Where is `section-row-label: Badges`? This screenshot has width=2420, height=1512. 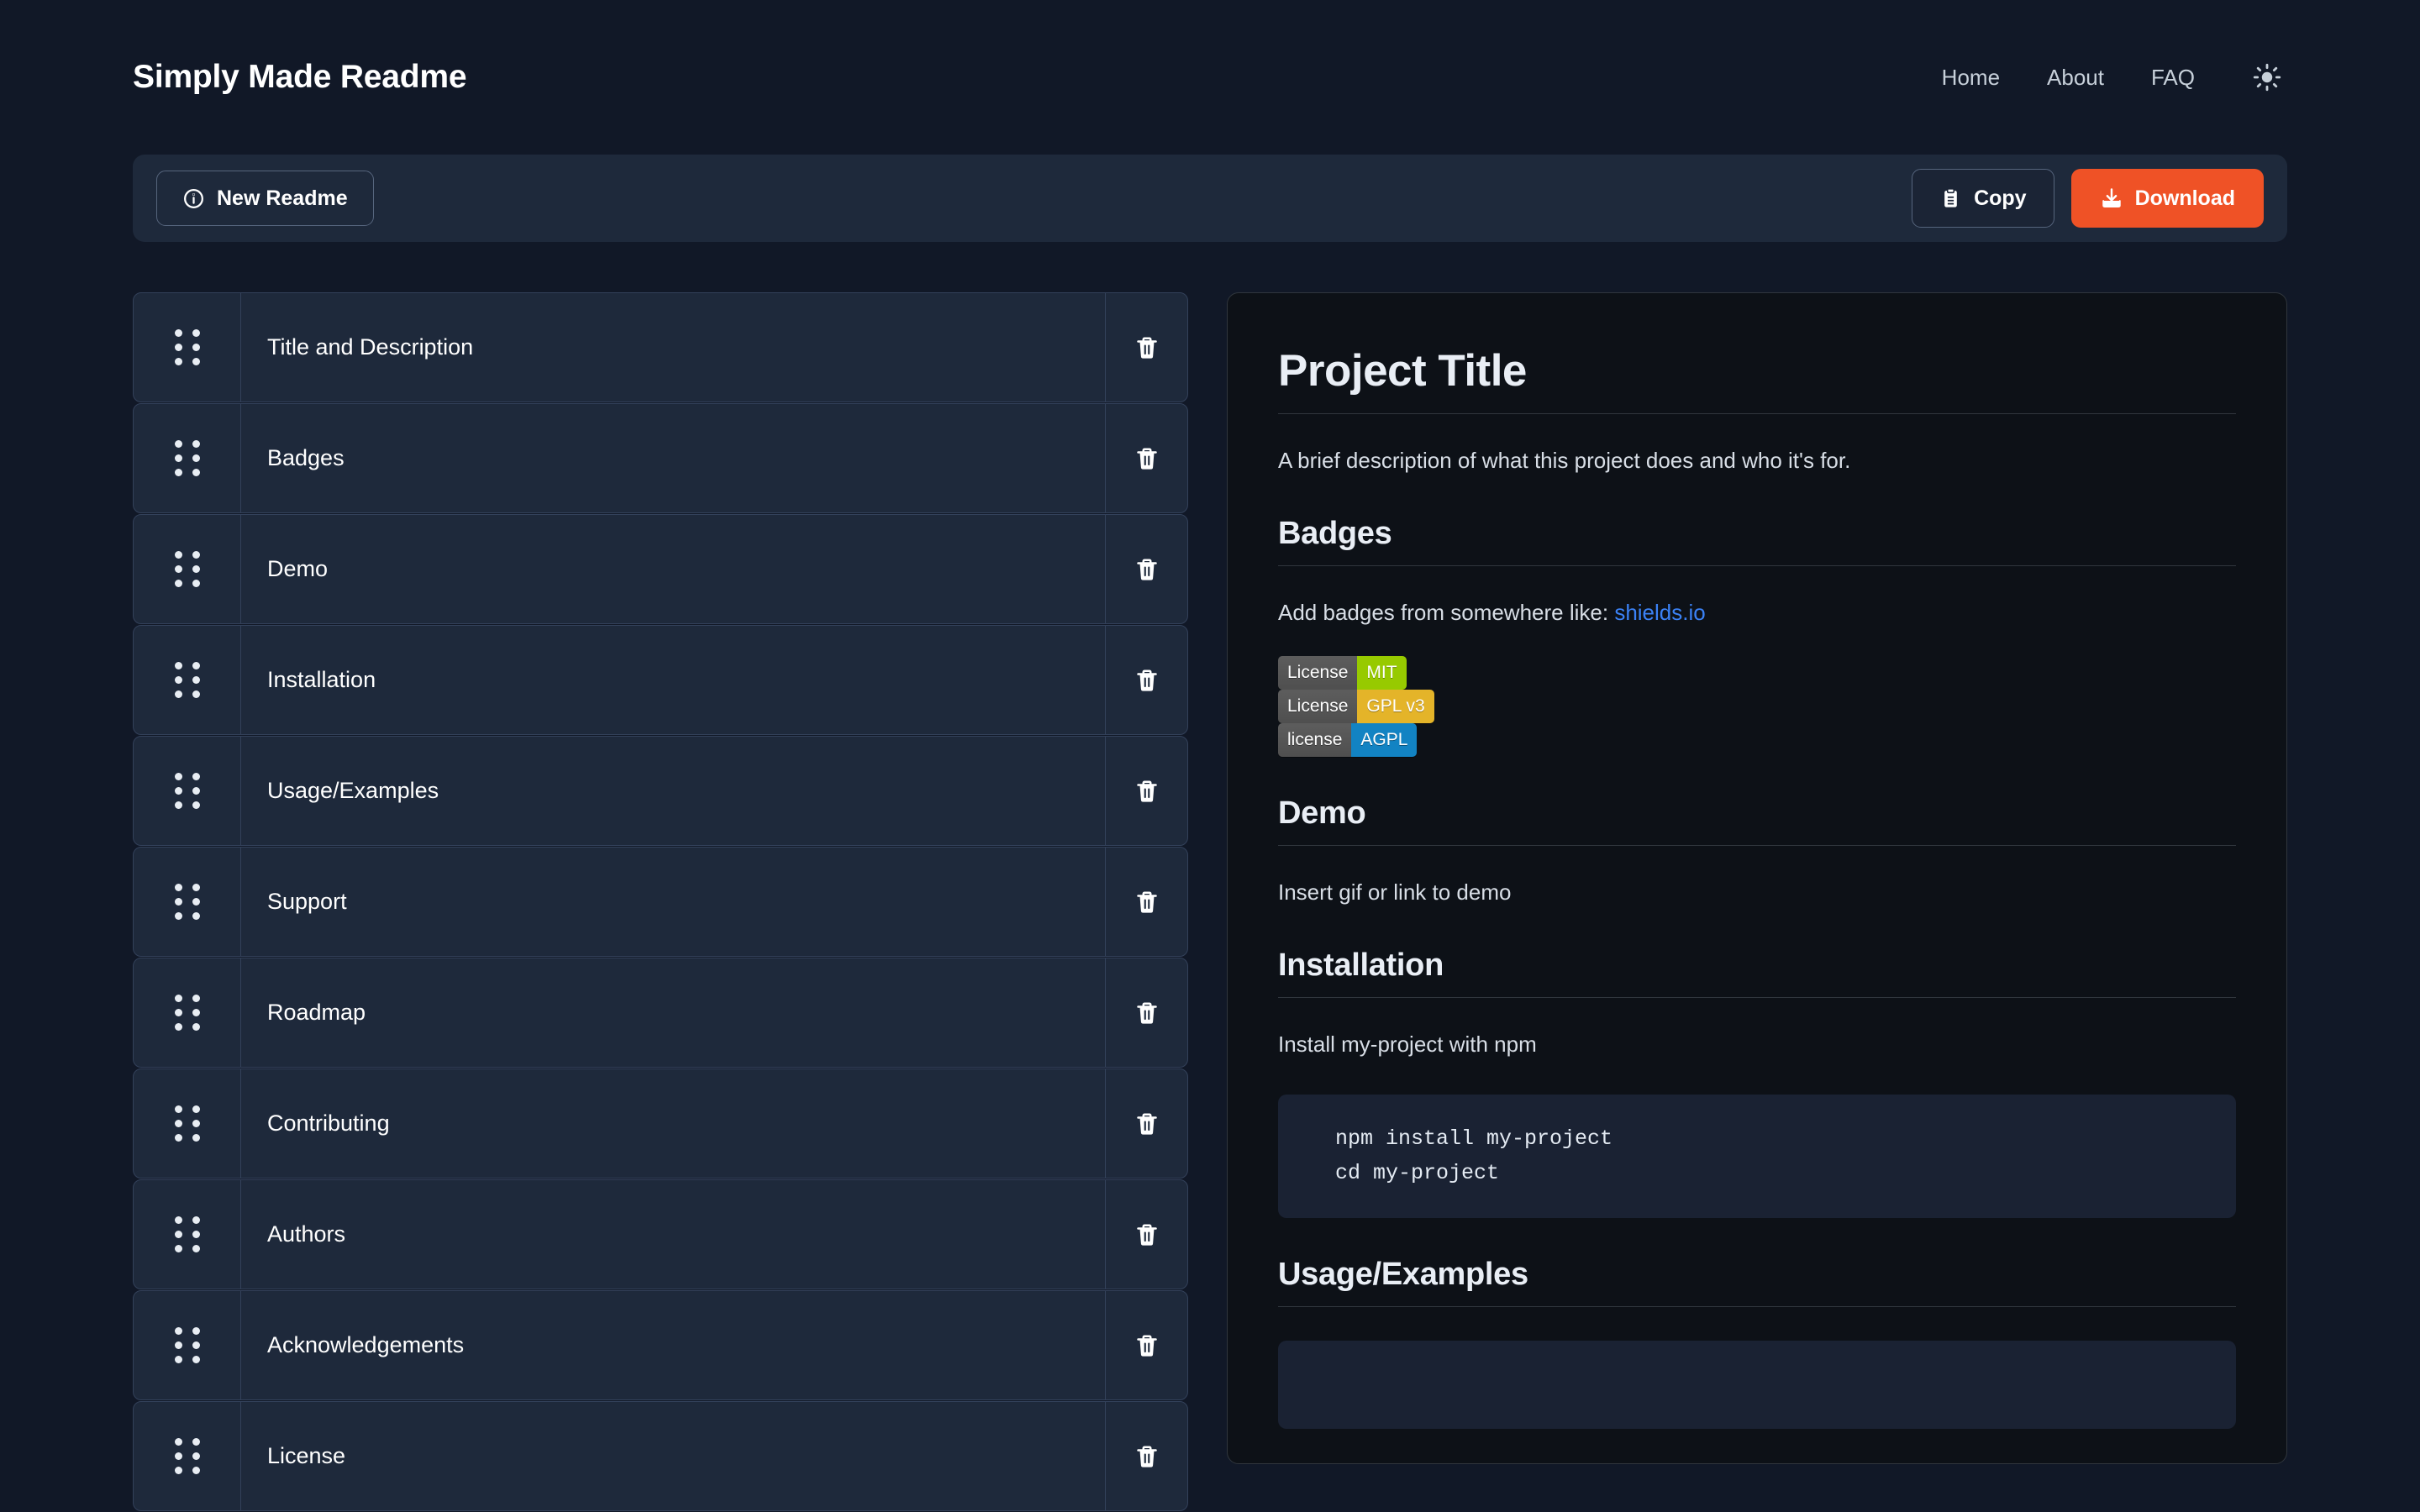 section-row-label: Badges is located at coordinates (306, 457).